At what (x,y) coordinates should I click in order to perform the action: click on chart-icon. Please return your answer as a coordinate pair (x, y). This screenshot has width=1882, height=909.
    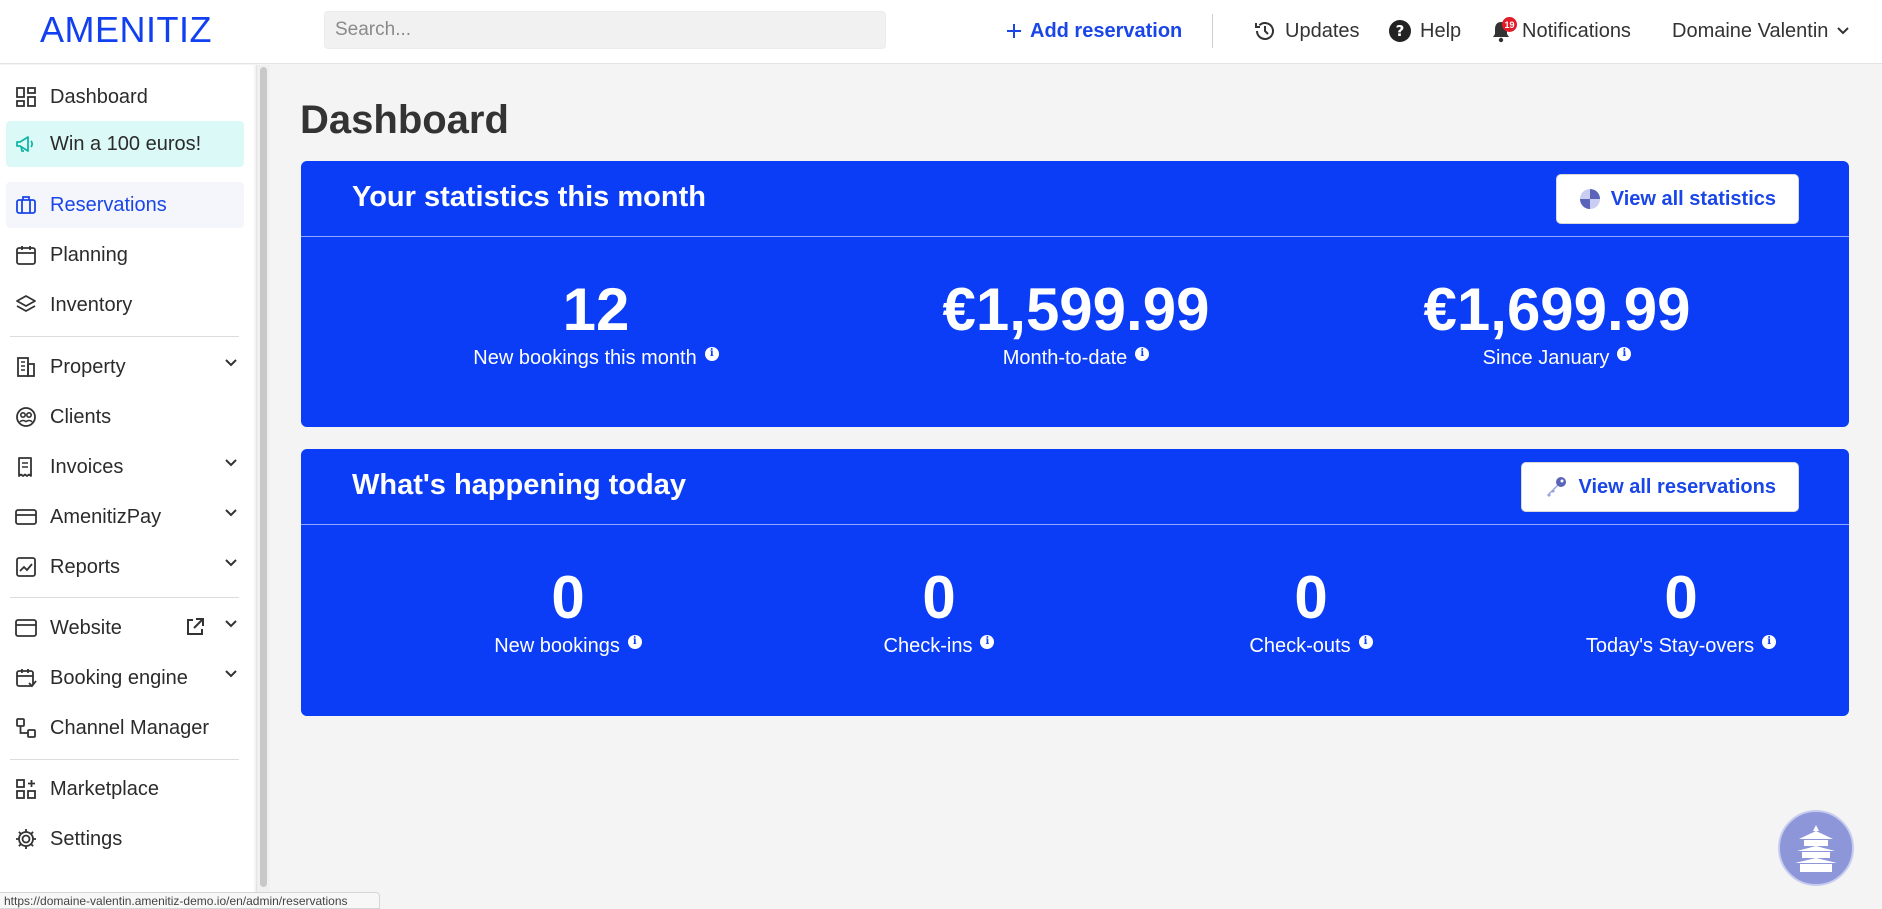
    Looking at the image, I should click on (26, 567).